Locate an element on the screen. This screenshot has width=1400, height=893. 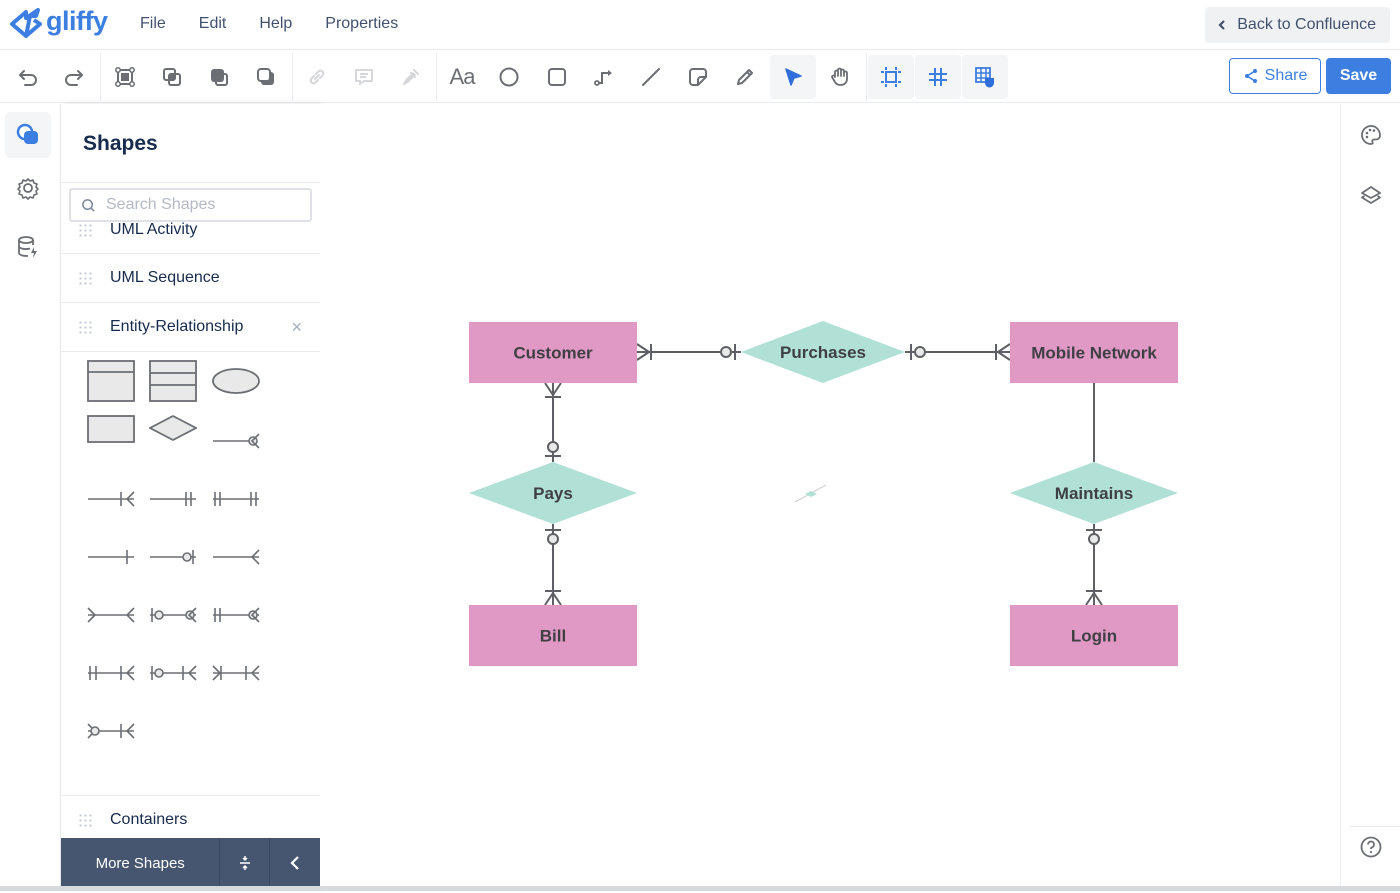
snap-to-grid-icon is located at coordinates (984, 77).